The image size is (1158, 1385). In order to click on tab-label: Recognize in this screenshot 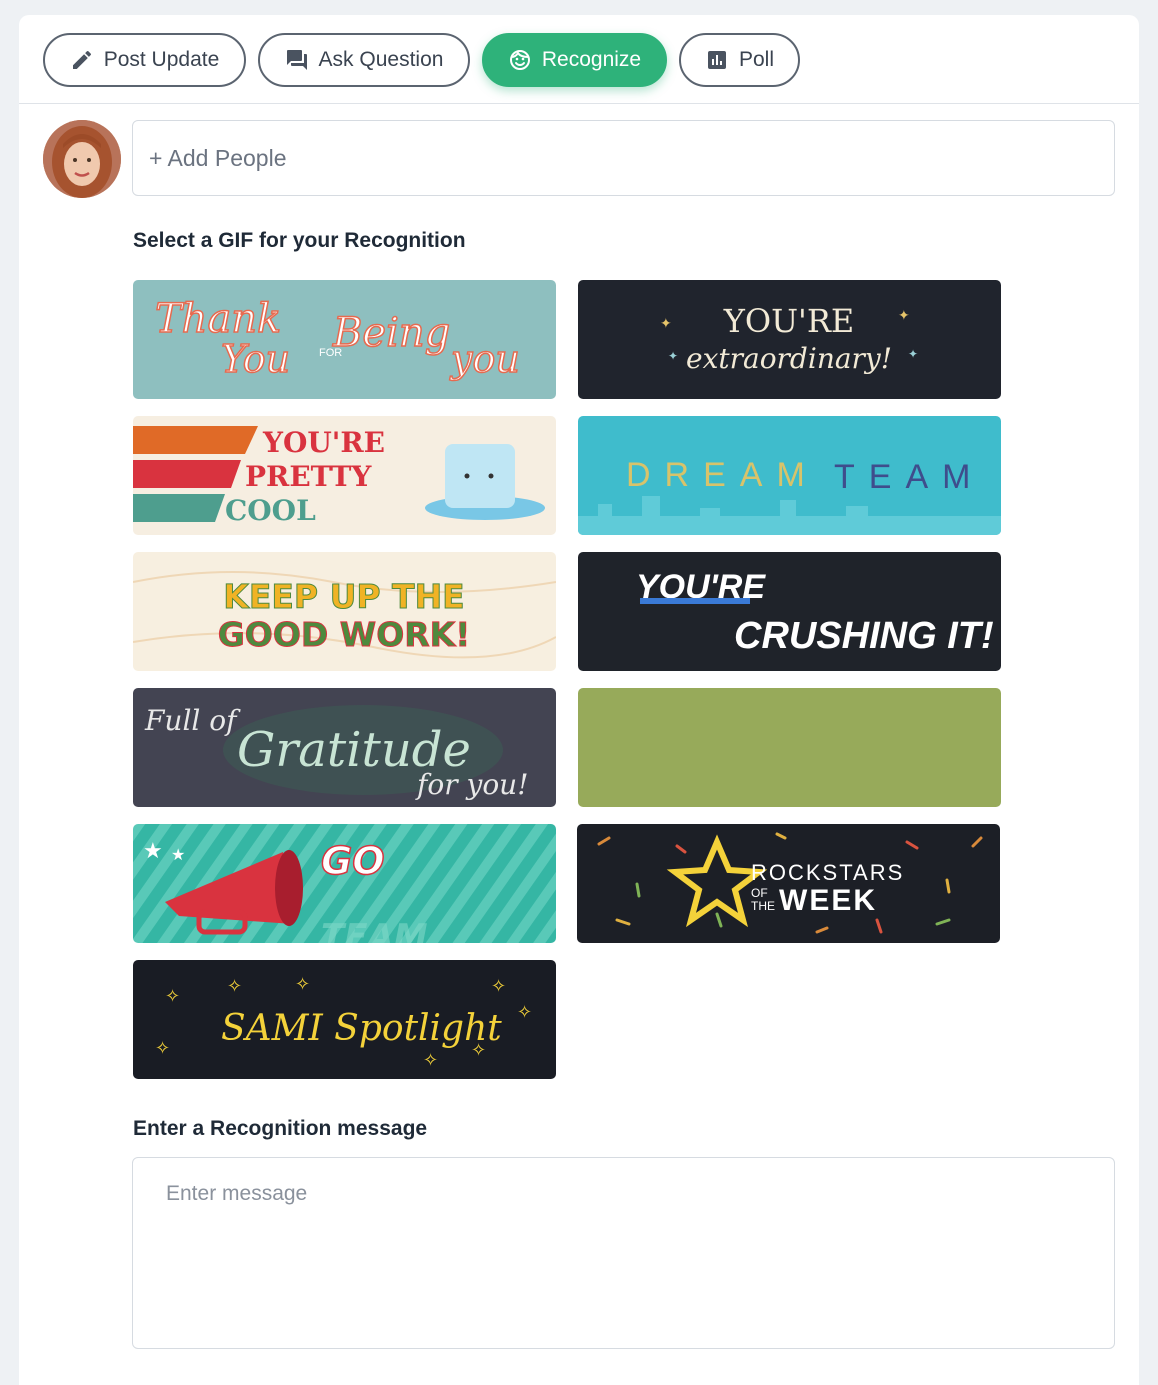, I will do `click(591, 59)`.